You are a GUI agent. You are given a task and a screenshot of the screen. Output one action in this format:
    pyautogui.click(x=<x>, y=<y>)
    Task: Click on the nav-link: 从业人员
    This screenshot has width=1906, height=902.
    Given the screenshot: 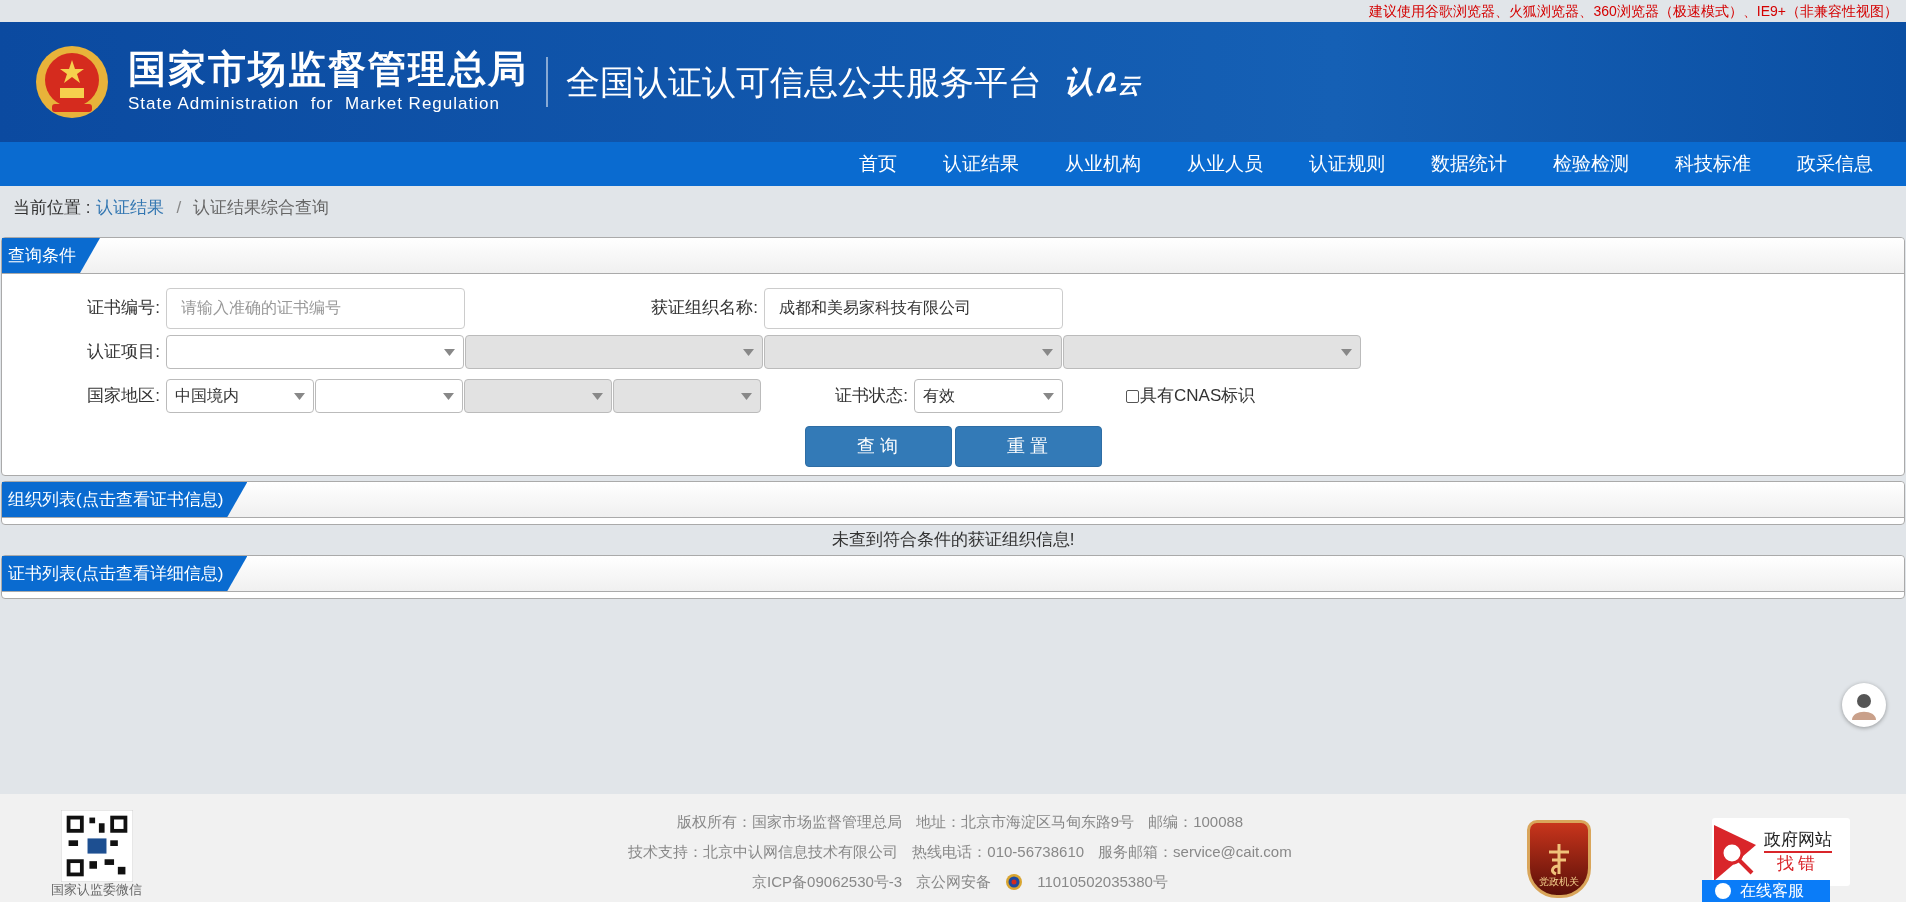 What is the action you would take?
    pyautogui.click(x=1225, y=164)
    